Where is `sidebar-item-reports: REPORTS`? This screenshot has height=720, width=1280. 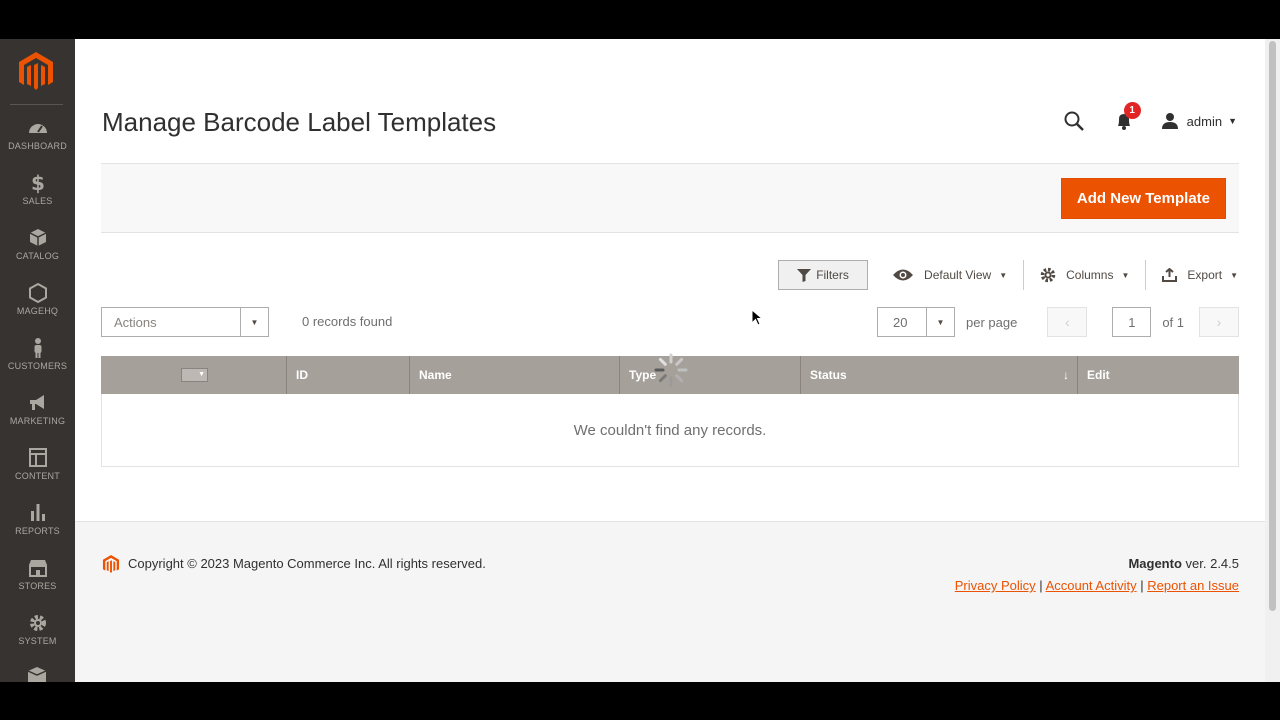
sidebar-item-reports: REPORTS is located at coordinates (37, 528).